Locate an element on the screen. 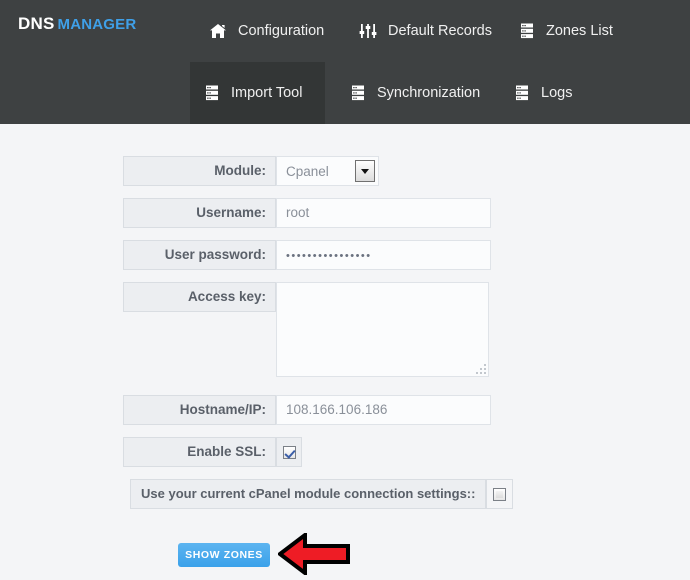  password-input: •••••••••••••••• is located at coordinates (383, 255).